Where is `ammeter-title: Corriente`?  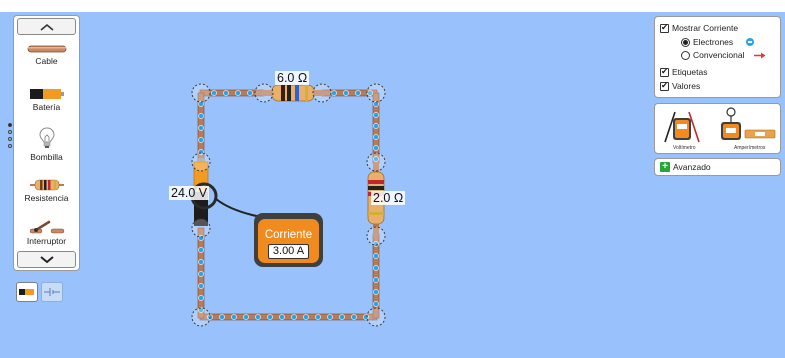
ammeter-title: Corriente is located at coordinates (288, 235).